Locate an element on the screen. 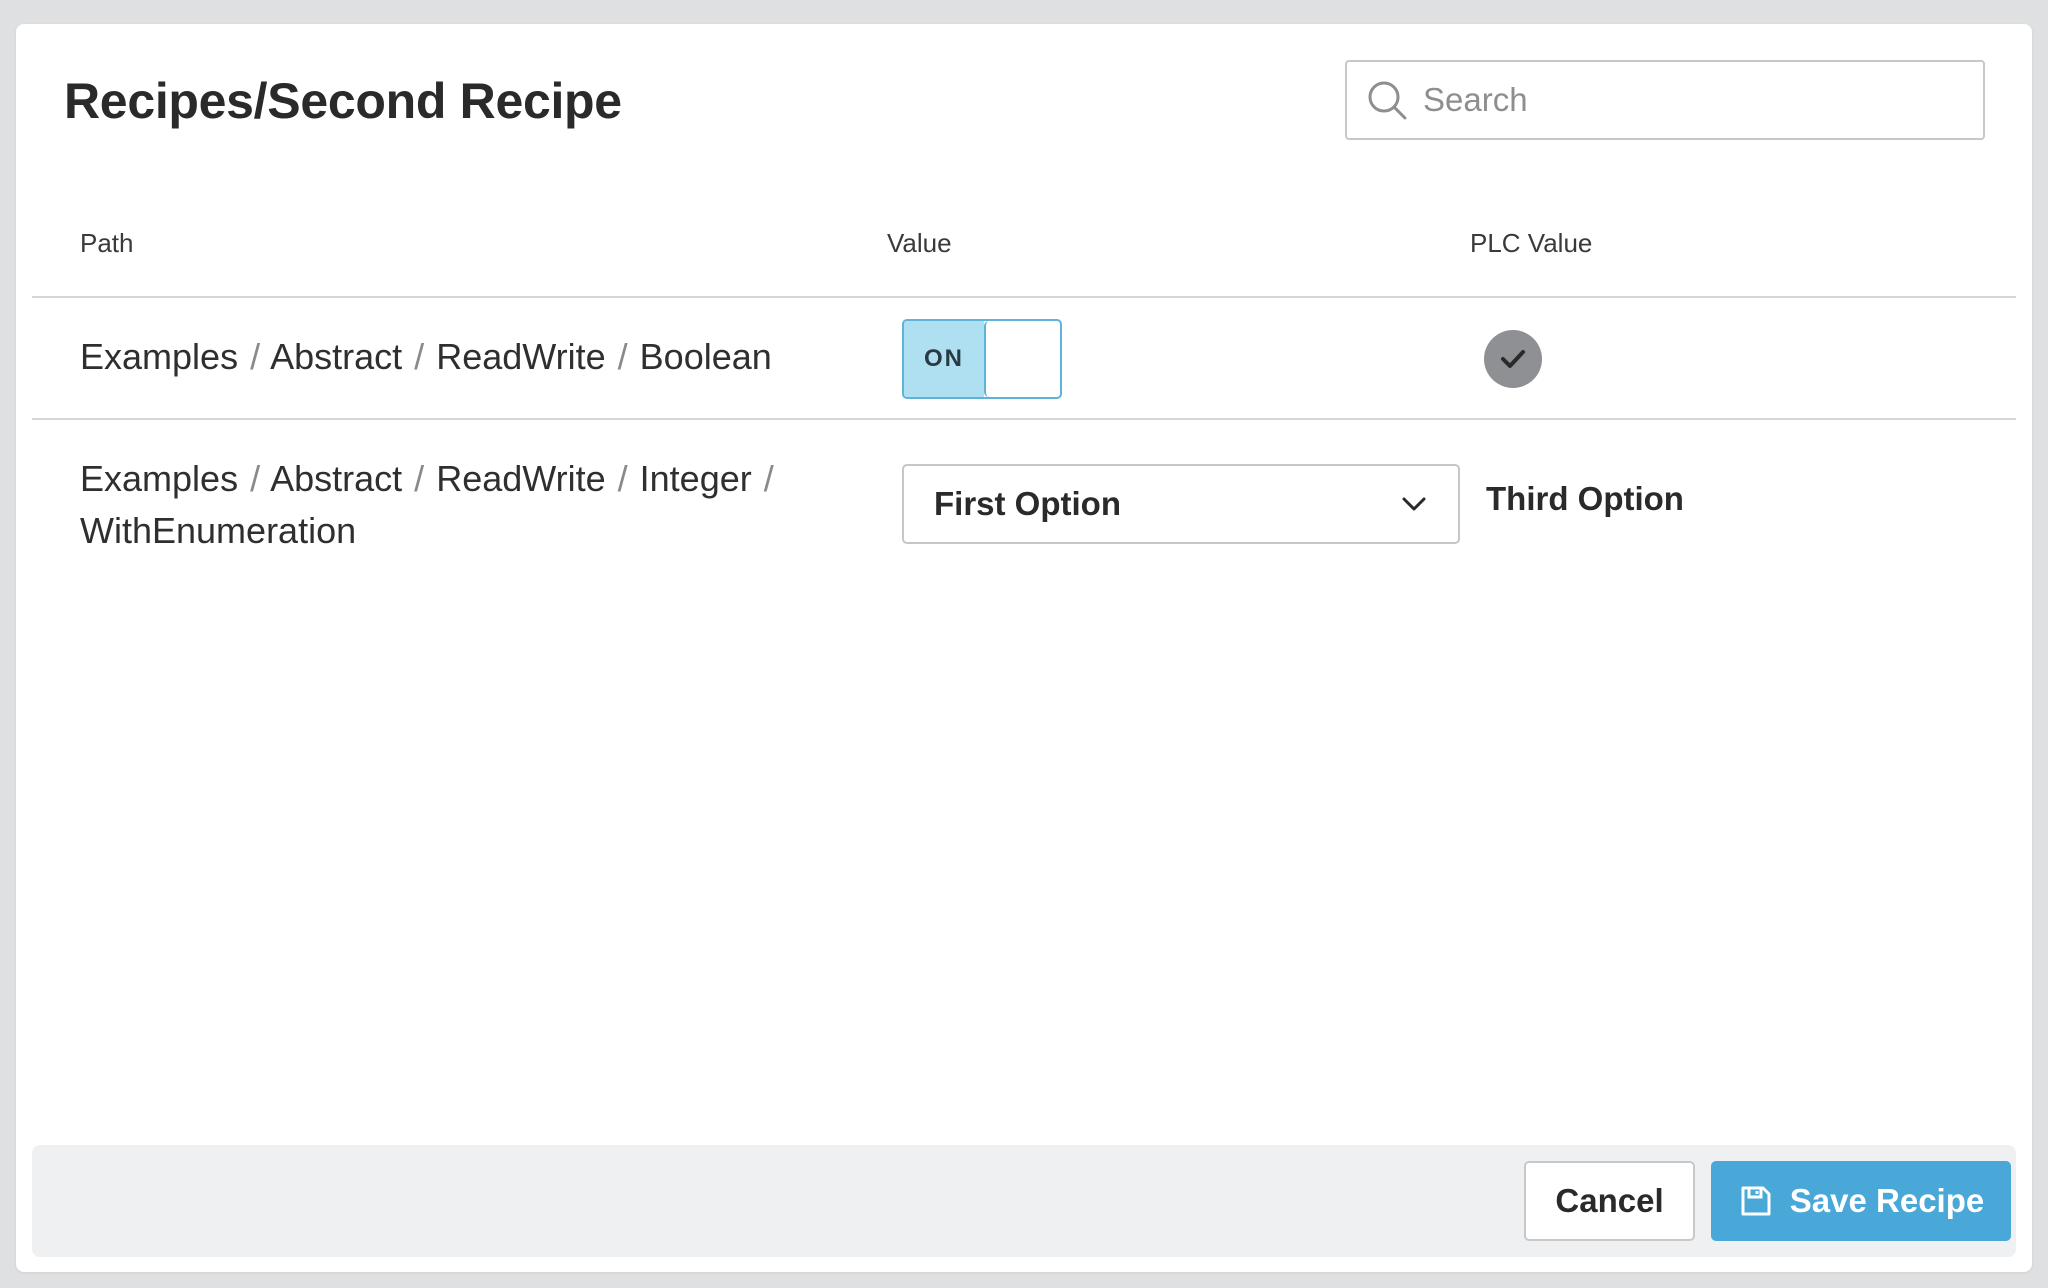 The width and height of the screenshot is (2048, 1288). save-icon is located at coordinates (1756, 1201).